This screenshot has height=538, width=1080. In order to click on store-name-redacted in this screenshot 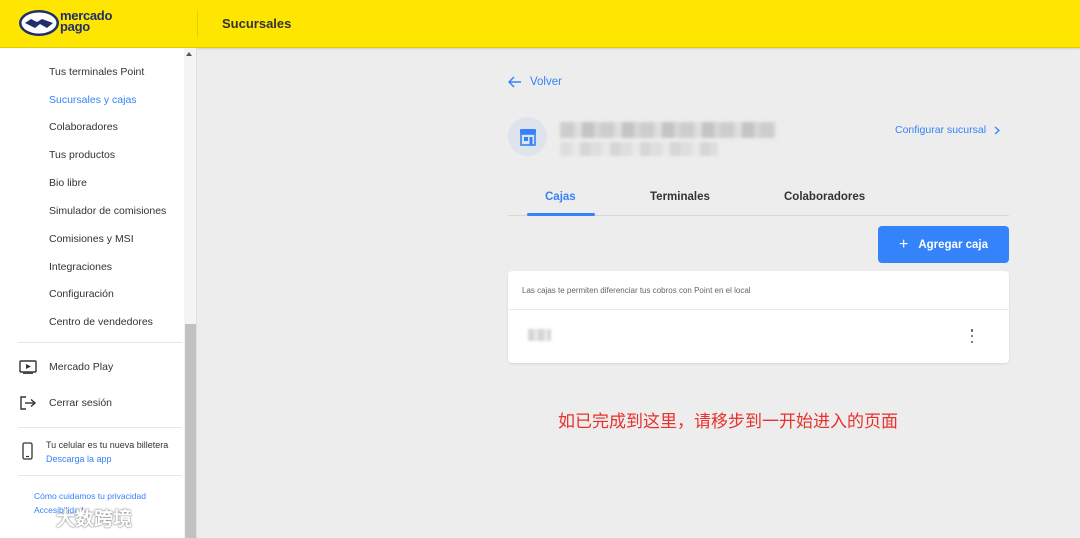, I will do `click(668, 130)`.